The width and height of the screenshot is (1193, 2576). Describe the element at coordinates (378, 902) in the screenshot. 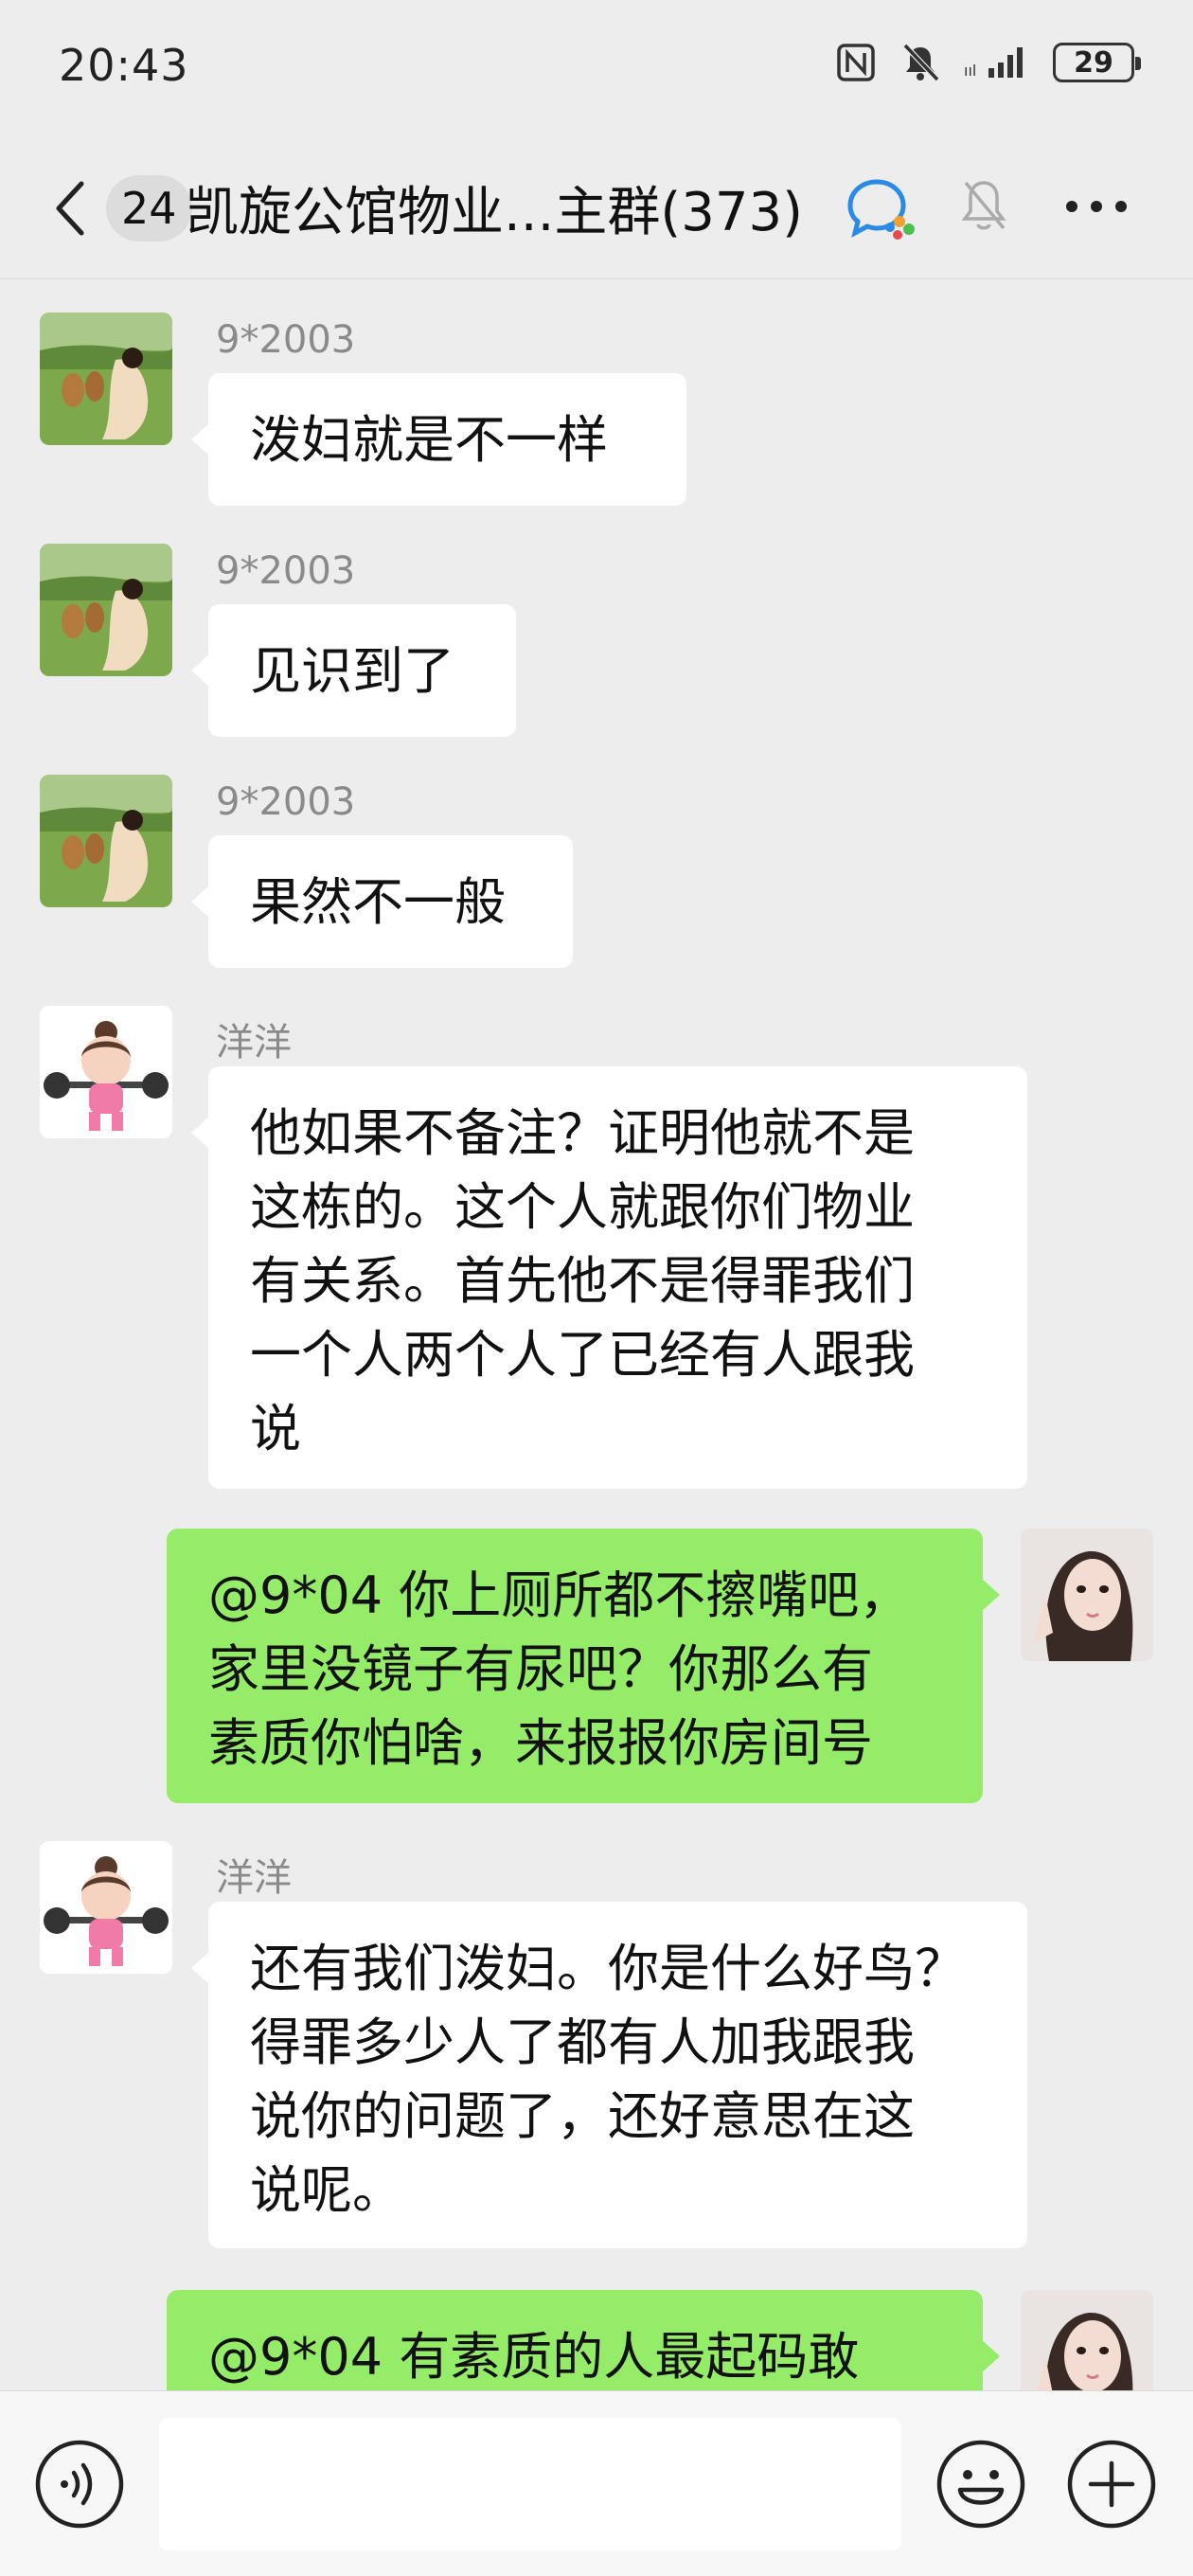

I see `message-text: 果然不一般` at that location.